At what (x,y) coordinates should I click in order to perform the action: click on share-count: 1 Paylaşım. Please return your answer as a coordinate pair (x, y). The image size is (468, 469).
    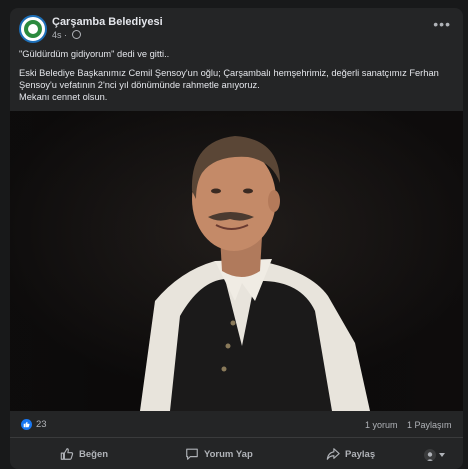
    Looking at the image, I should click on (429, 425).